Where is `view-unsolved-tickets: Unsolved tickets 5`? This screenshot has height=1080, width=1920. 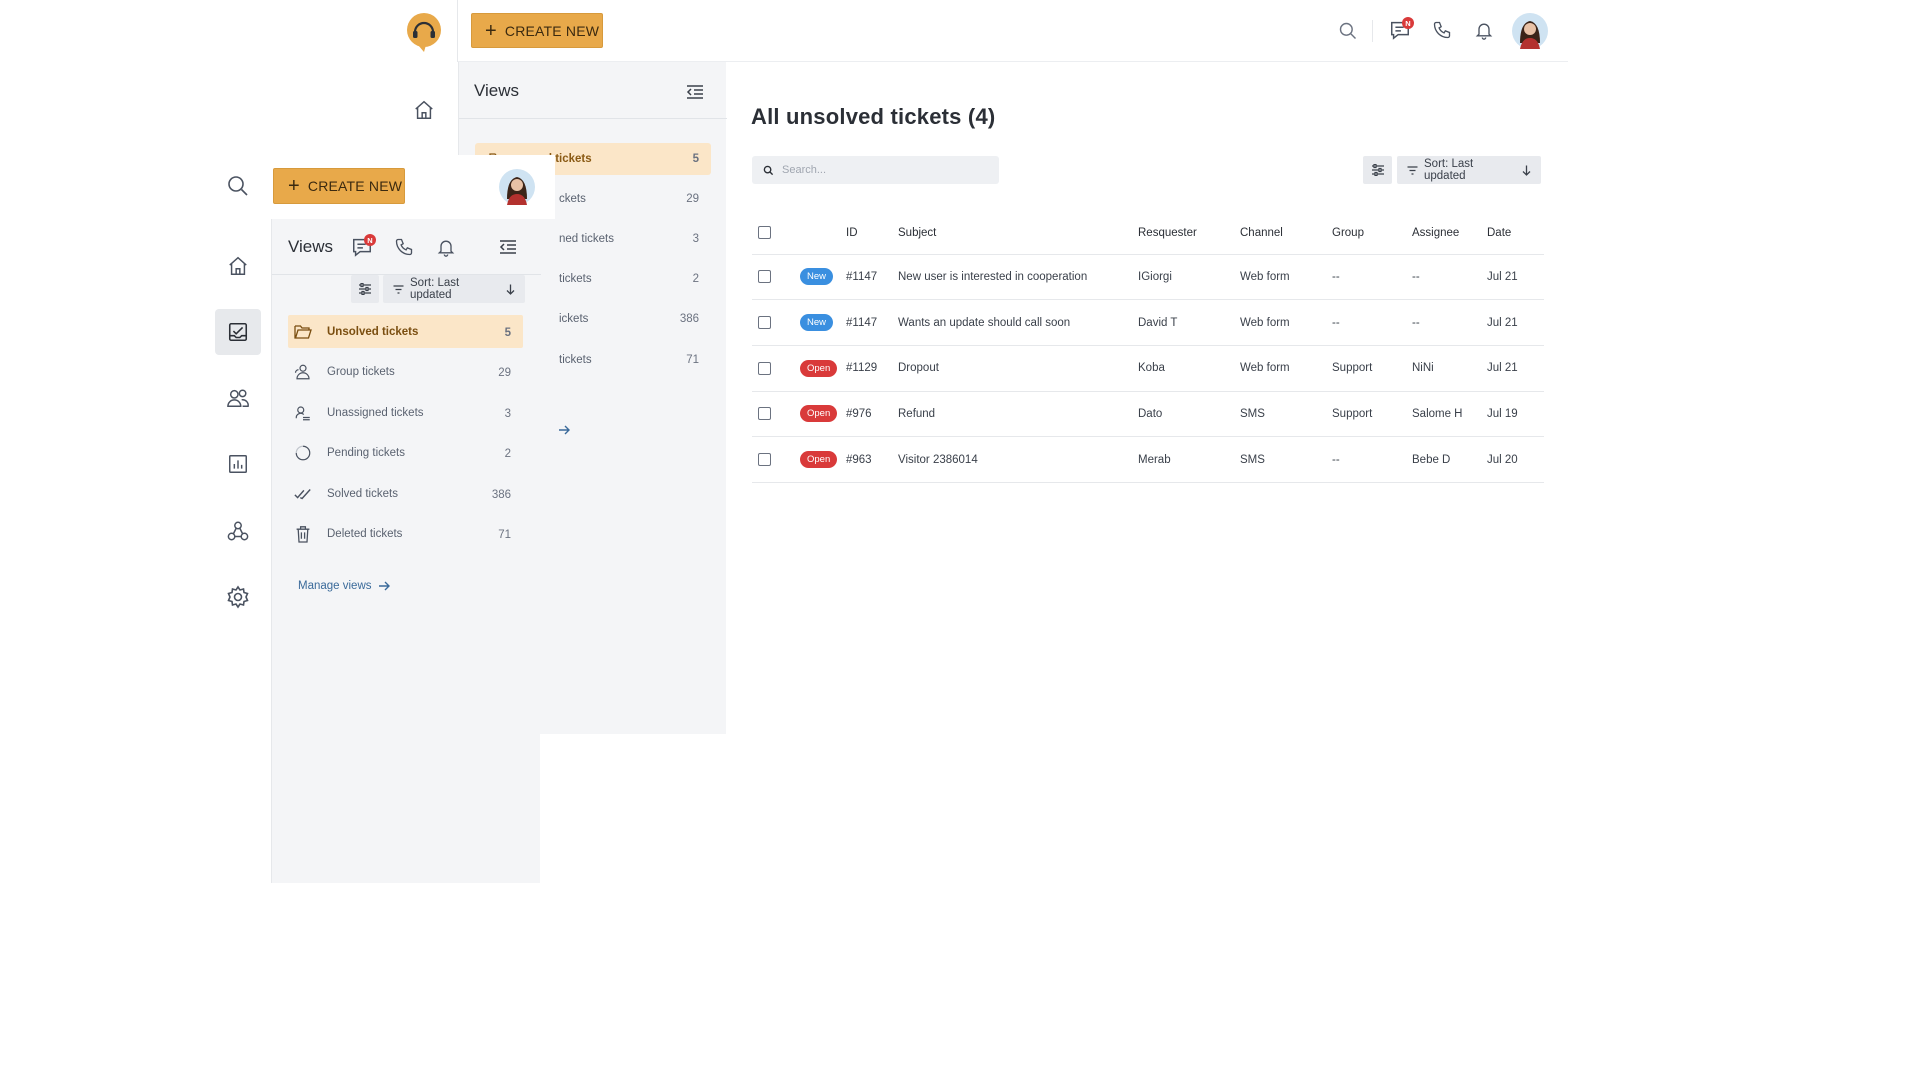
view-unsolved-tickets: Unsolved tickets 5 is located at coordinates (405, 331).